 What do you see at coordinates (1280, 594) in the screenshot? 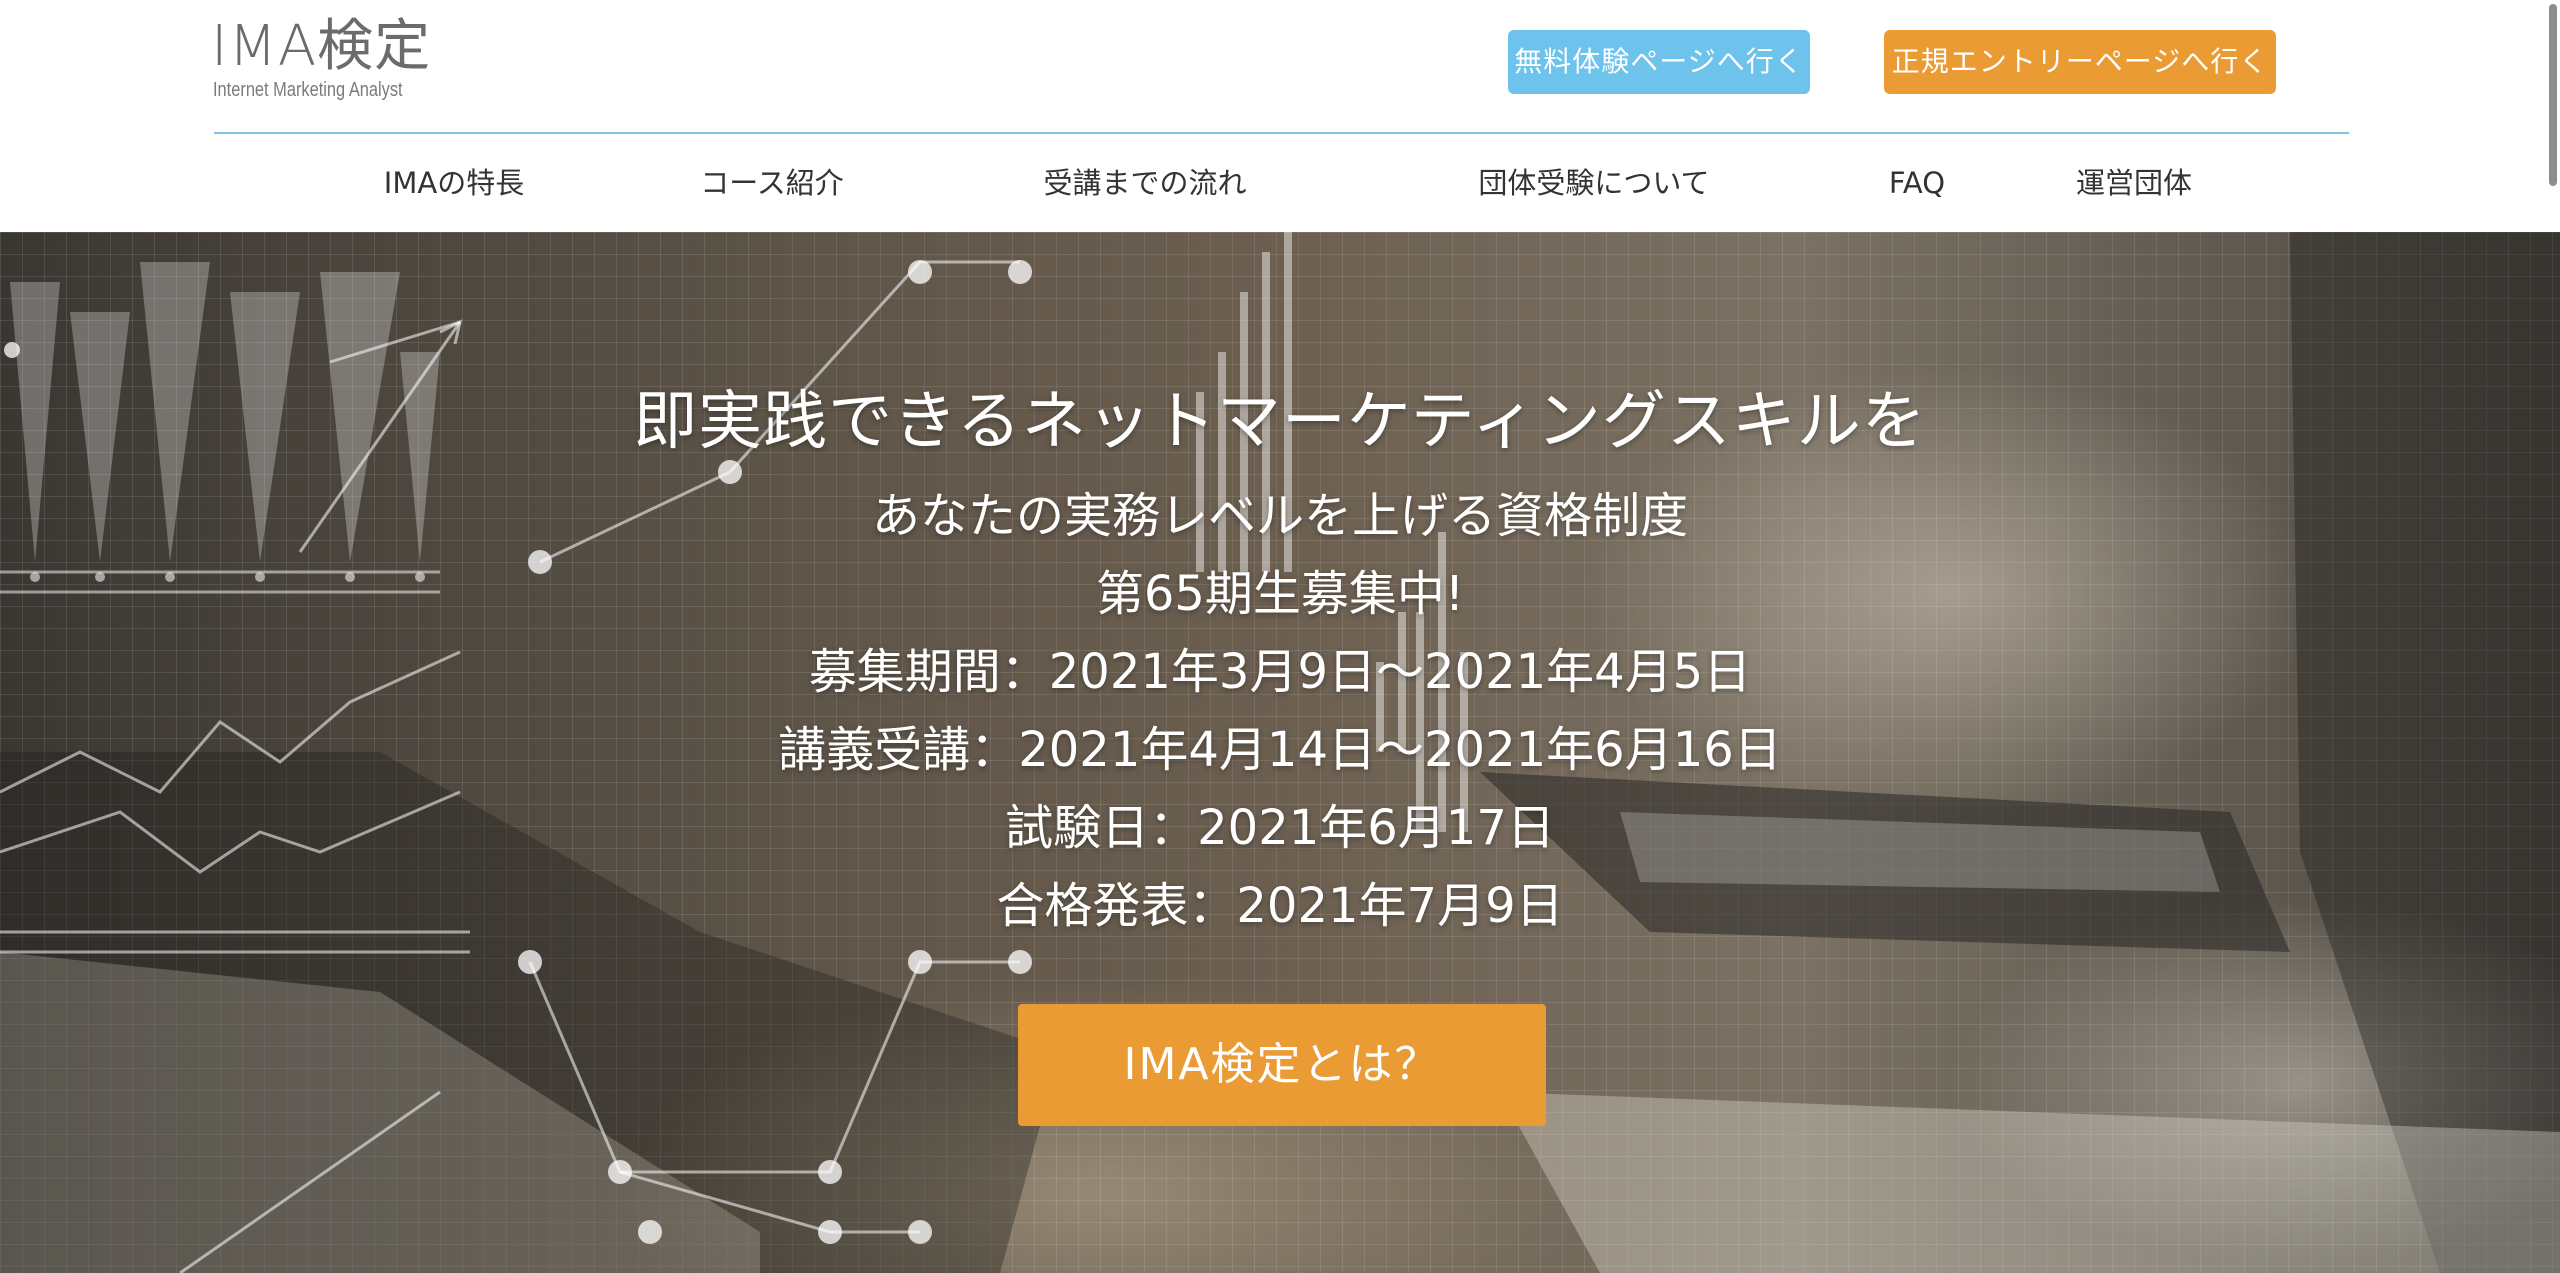
I see `recruiting-notice: 第65期生募集中!` at bounding box center [1280, 594].